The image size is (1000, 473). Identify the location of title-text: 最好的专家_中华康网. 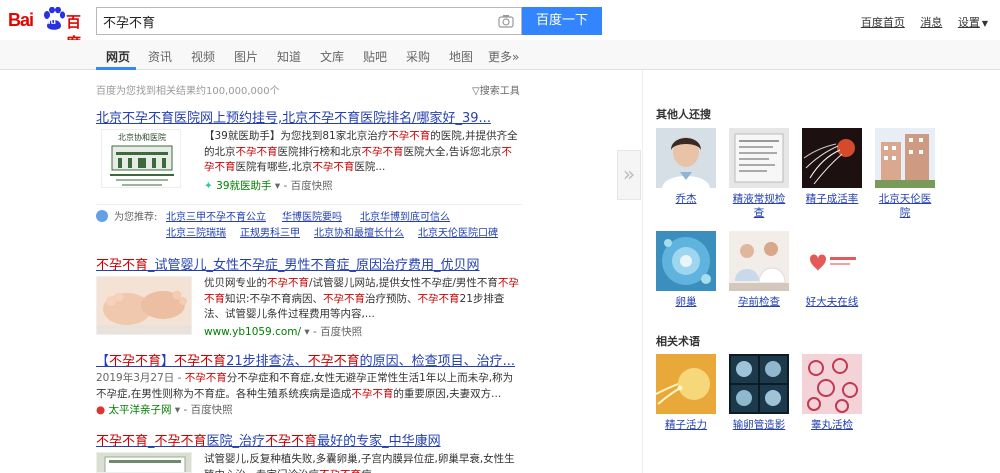
(379, 441).